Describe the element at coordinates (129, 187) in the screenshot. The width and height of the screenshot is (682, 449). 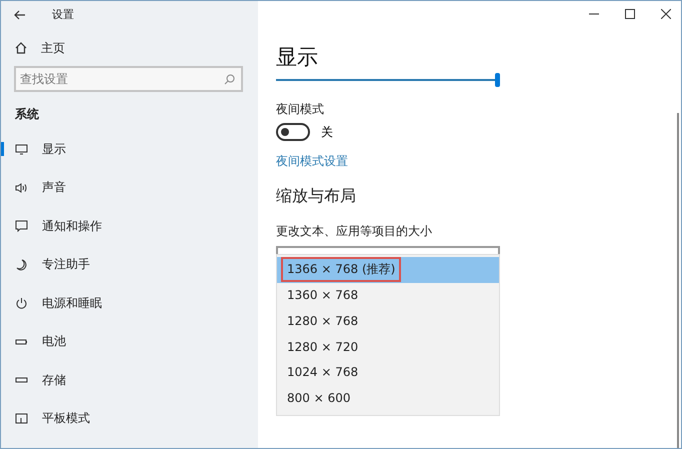
I see `sidebar-item: 声音` at that location.